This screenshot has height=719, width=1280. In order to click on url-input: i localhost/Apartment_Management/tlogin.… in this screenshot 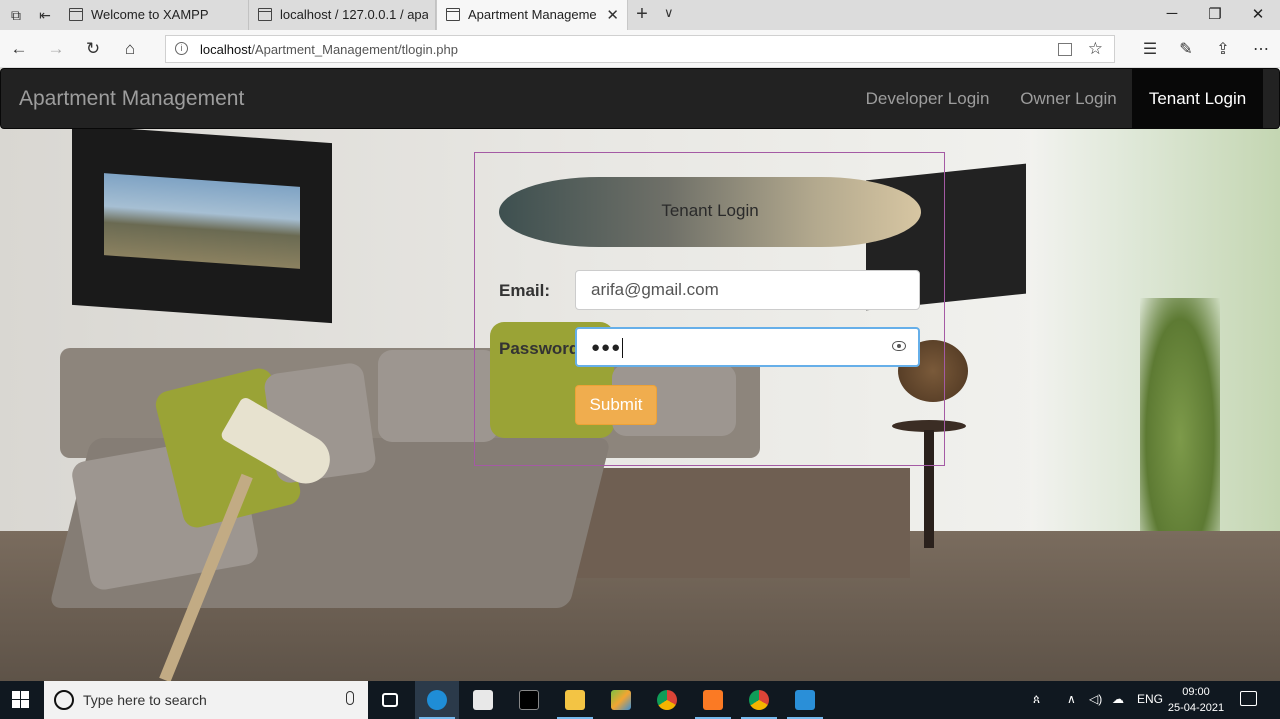, I will do `click(640, 49)`.